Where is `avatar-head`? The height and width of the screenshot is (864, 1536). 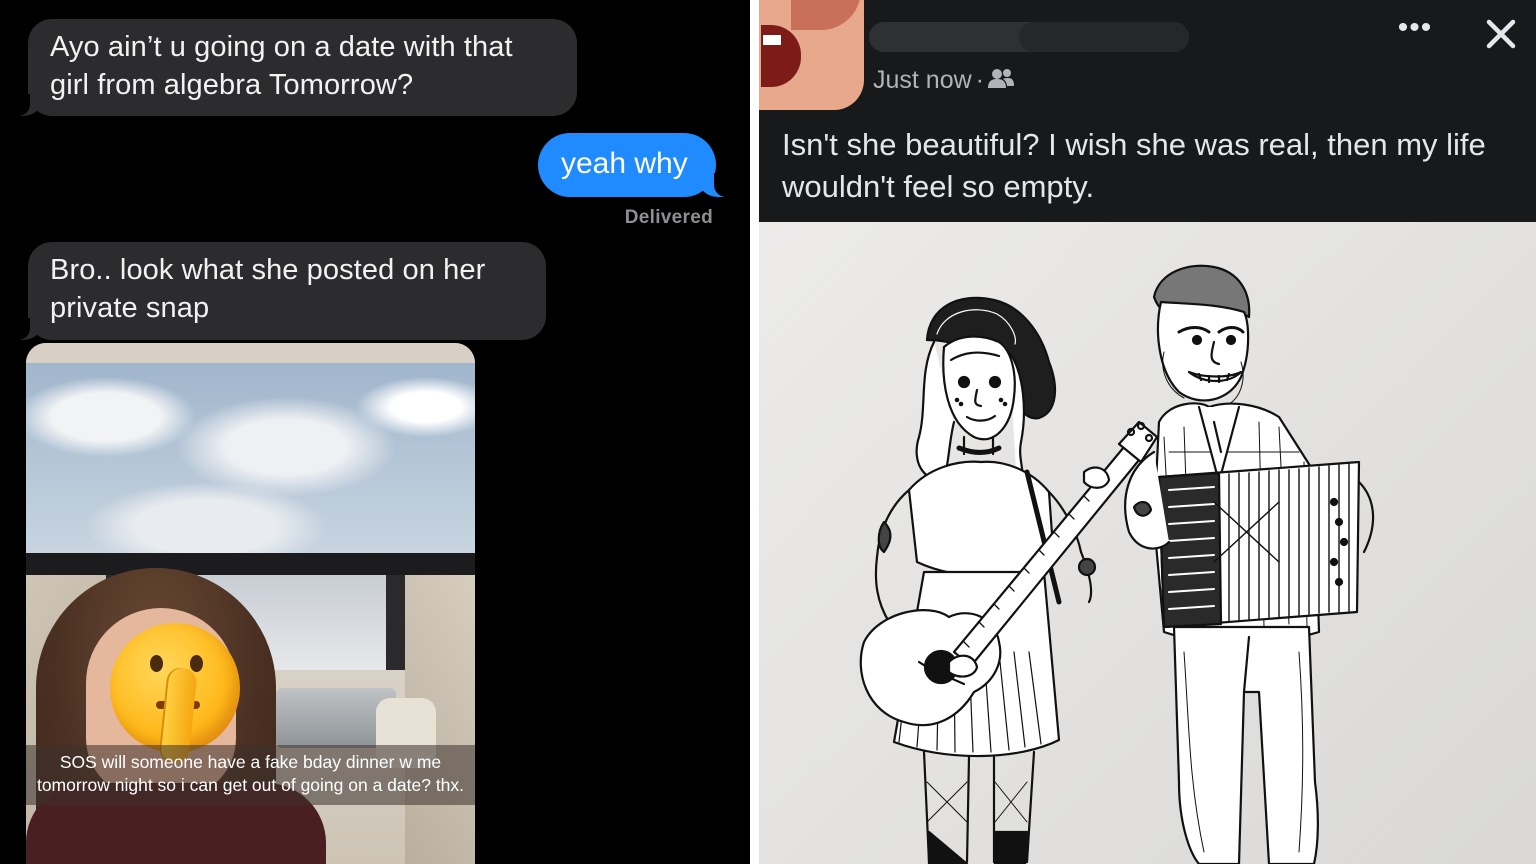
avatar-head is located at coordinates (826, 15).